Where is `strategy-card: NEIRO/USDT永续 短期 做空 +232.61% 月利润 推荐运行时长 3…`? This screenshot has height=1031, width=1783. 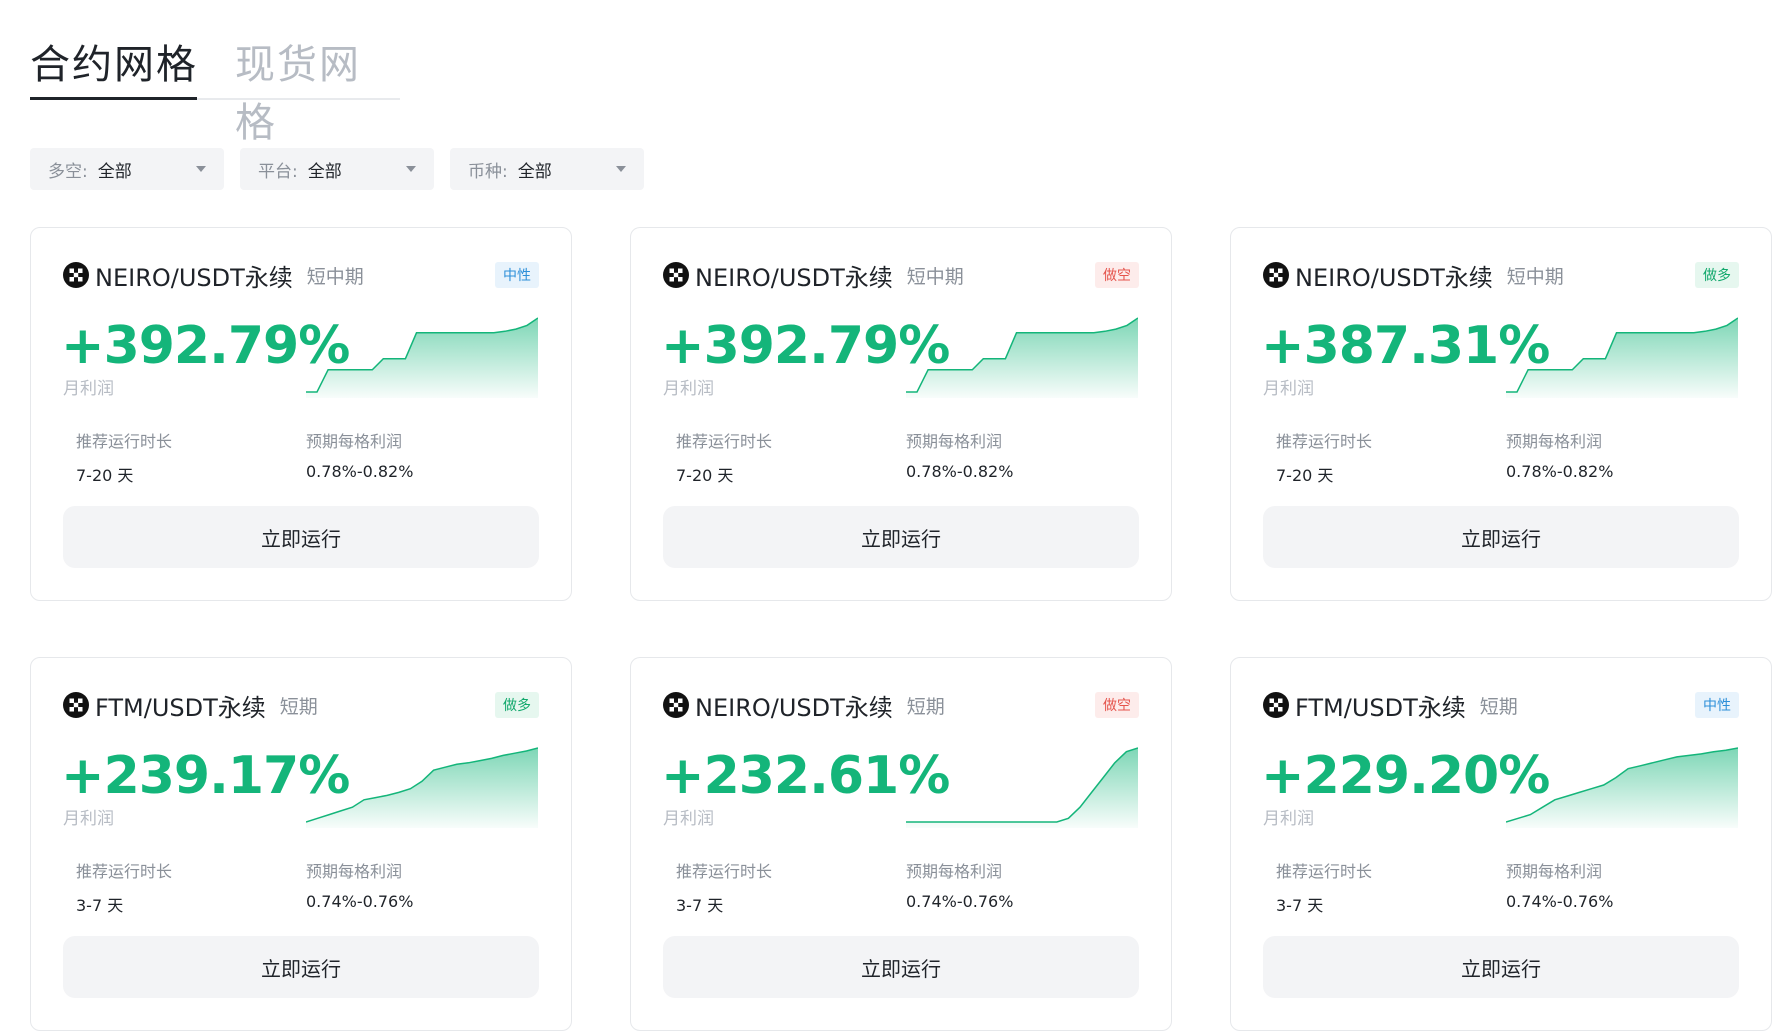
strategy-card: NEIRO/USDT永续 短期 做空 +232.61% 月利润 推荐运行时长 3… is located at coordinates (901, 844).